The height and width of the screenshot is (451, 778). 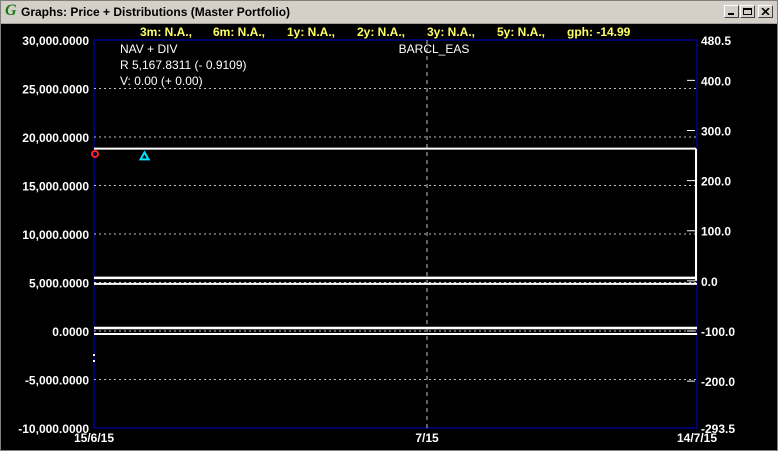 I want to click on stat-1y: 1y: N.A.,, so click(x=311, y=32).